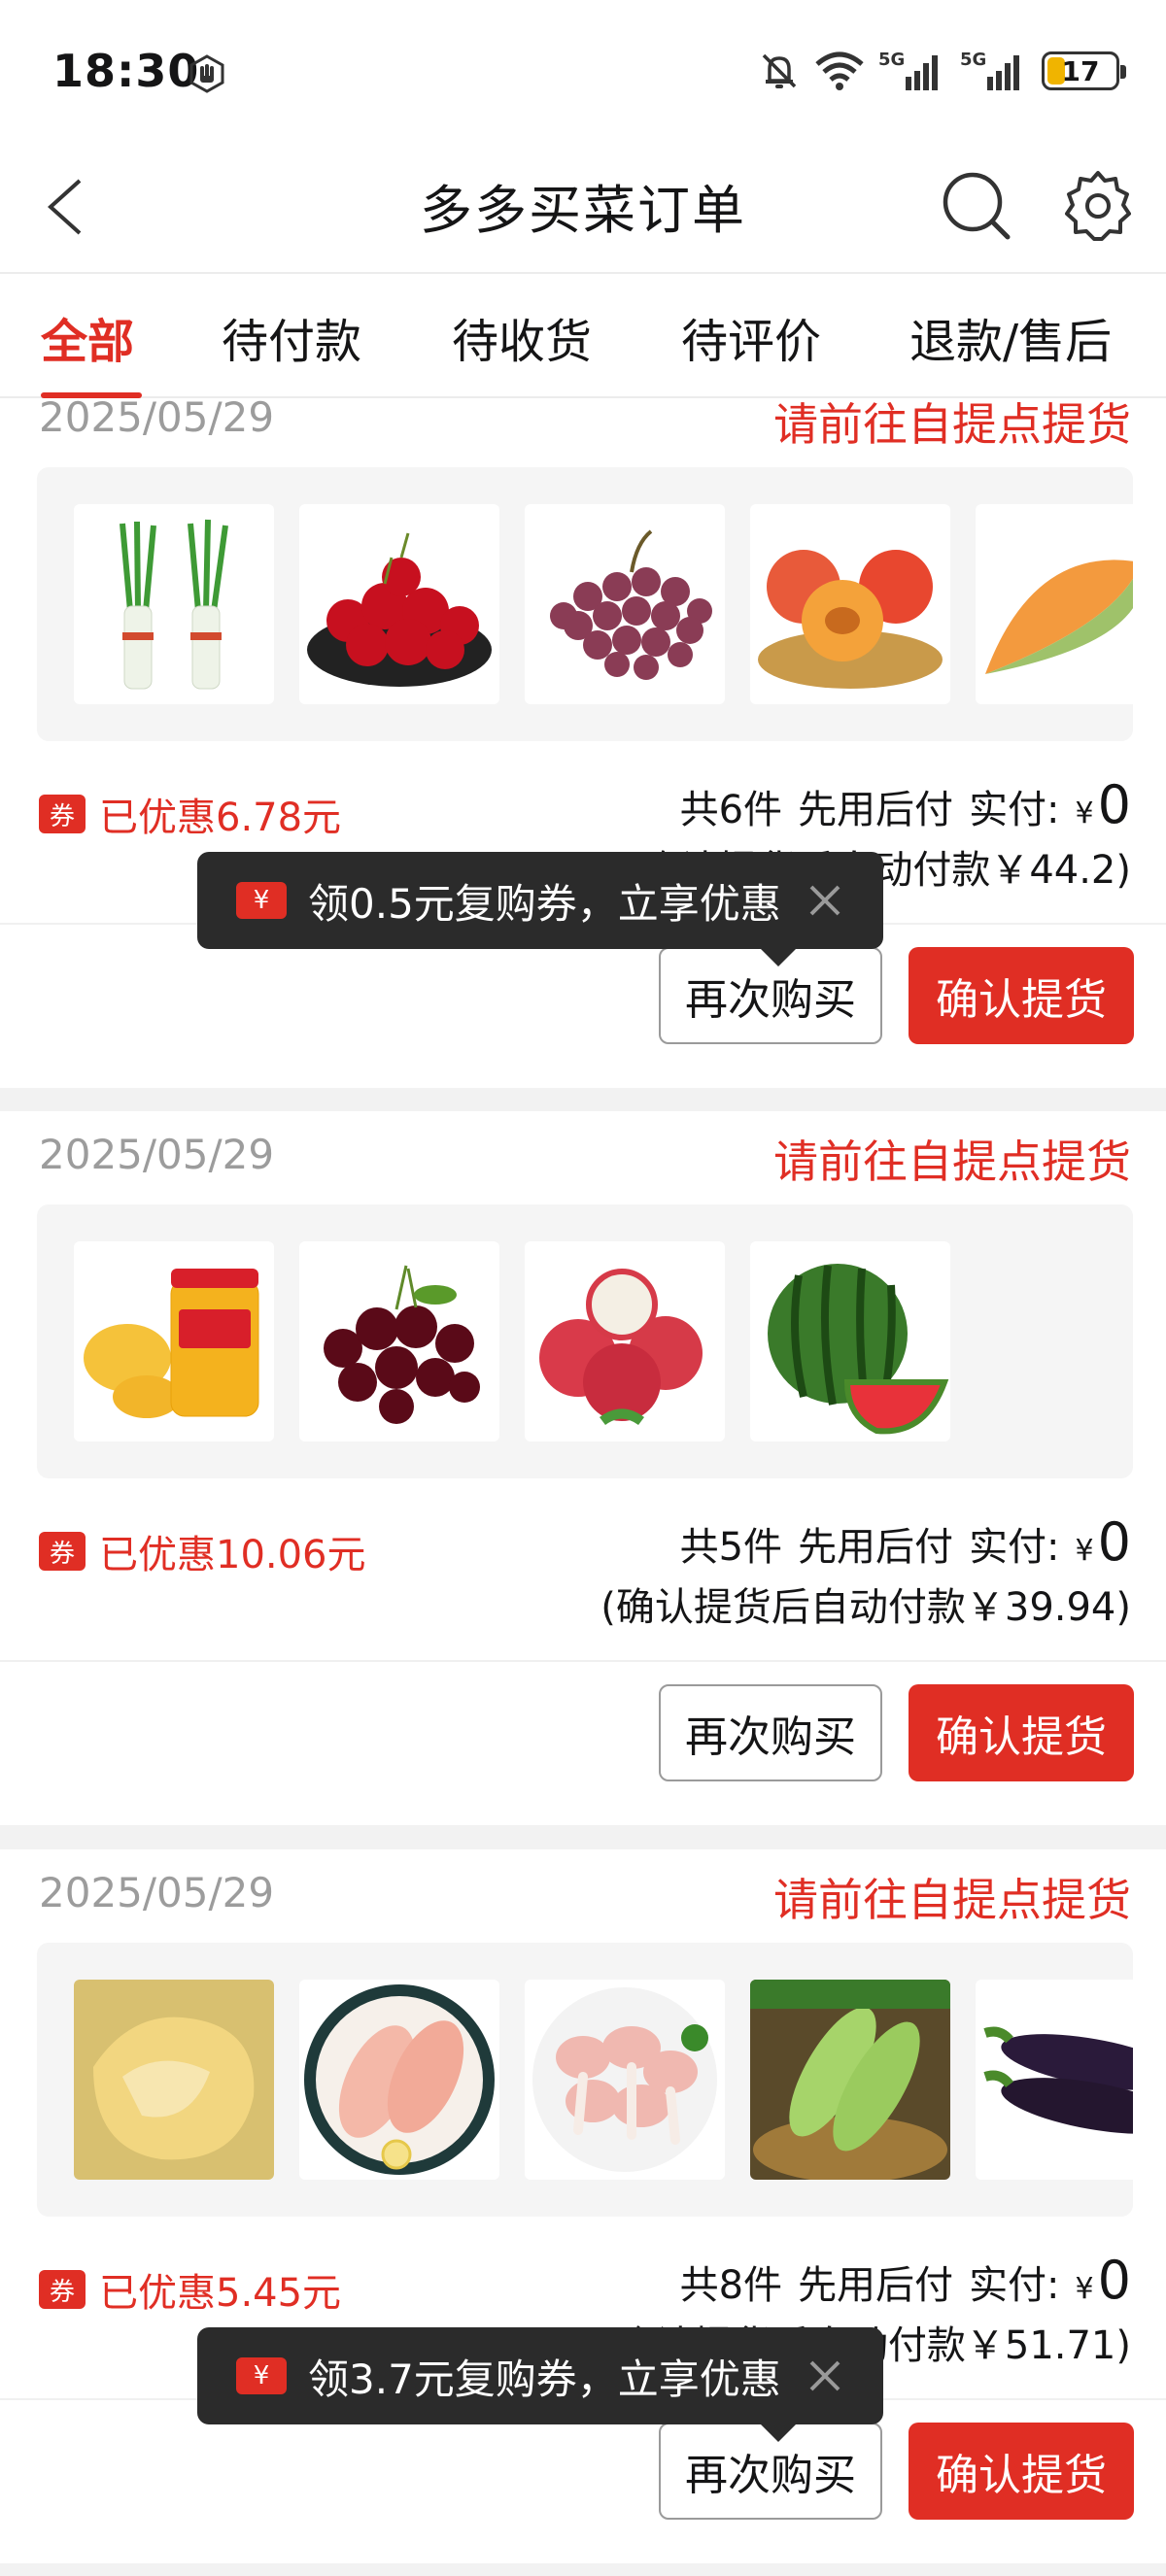 This screenshot has width=1166, height=2576. I want to click on chicken-breast-image, so click(399, 2079).